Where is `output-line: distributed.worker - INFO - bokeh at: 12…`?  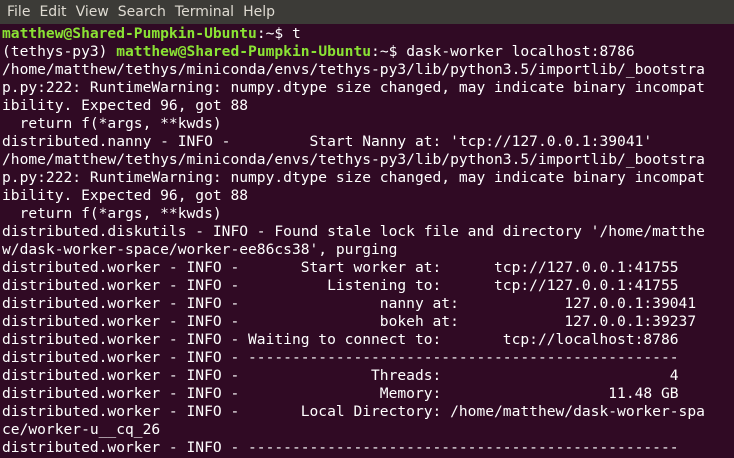 output-line: distributed.worker - INFO - bokeh at: 12… is located at coordinates (349, 321).